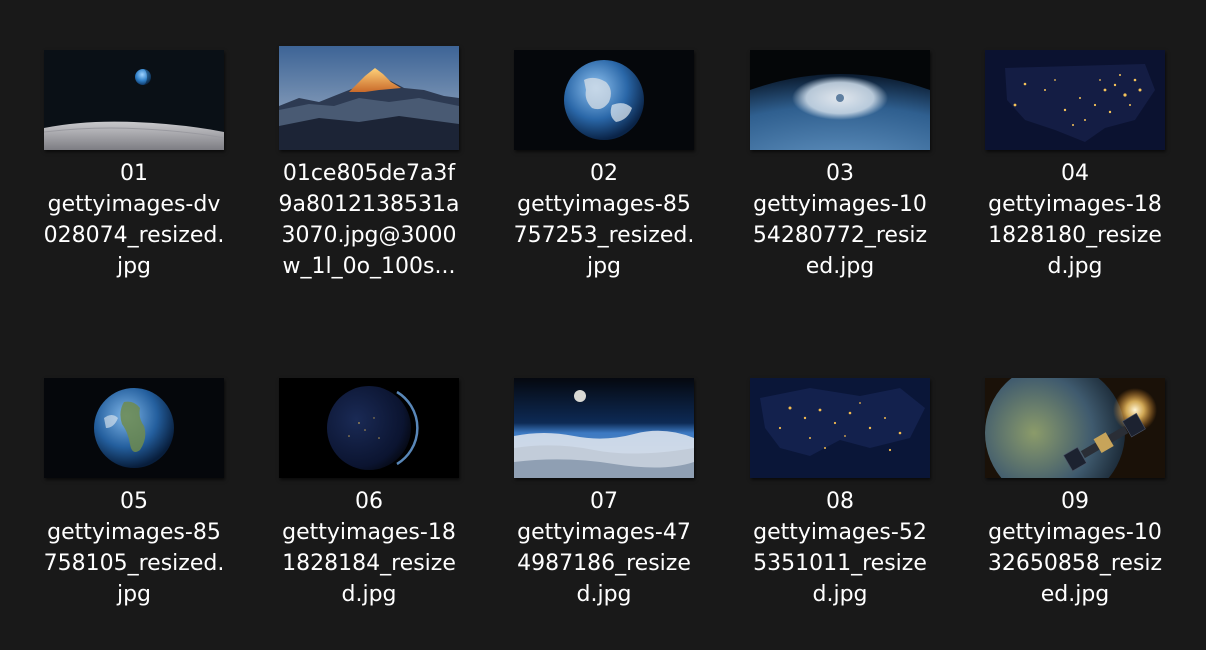 This screenshot has height=650, width=1206. I want to click on earth-night-side-thumbnail-icon, so click(369, 428).